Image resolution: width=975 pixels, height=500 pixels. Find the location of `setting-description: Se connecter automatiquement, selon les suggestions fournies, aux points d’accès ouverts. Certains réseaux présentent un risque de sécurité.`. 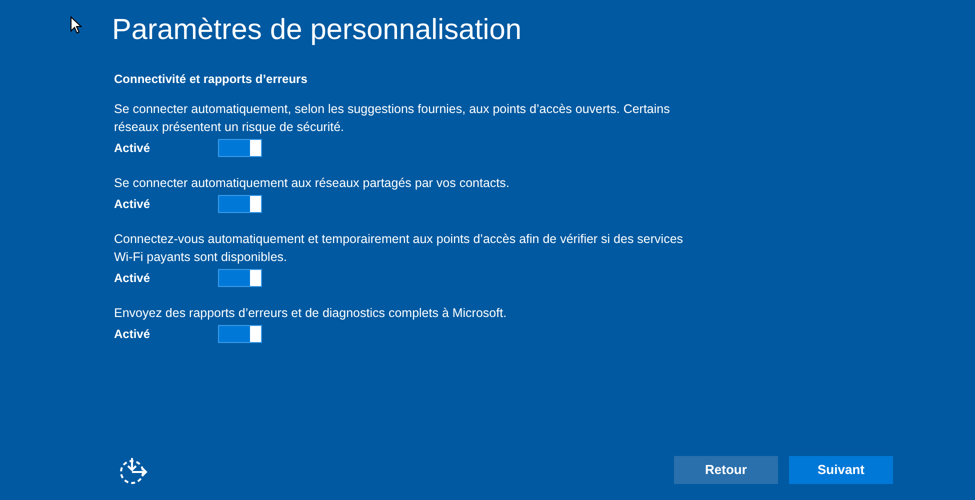

setting-description: Se connecter automatiquement, selon les suggestions fournies, aux points d’accès ouverts. Certains réseaux présentent un risque de sécurité. is located at coordinates (392, 118).